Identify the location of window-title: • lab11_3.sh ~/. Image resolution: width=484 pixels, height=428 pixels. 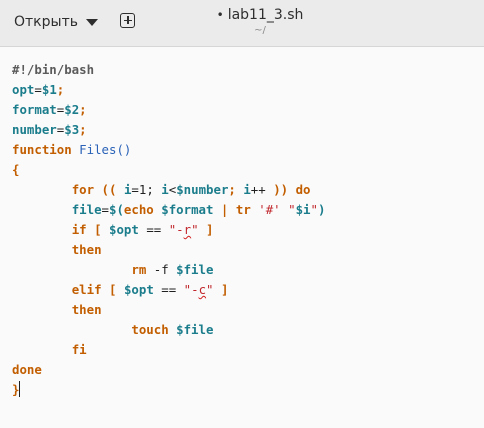
(260, 22).